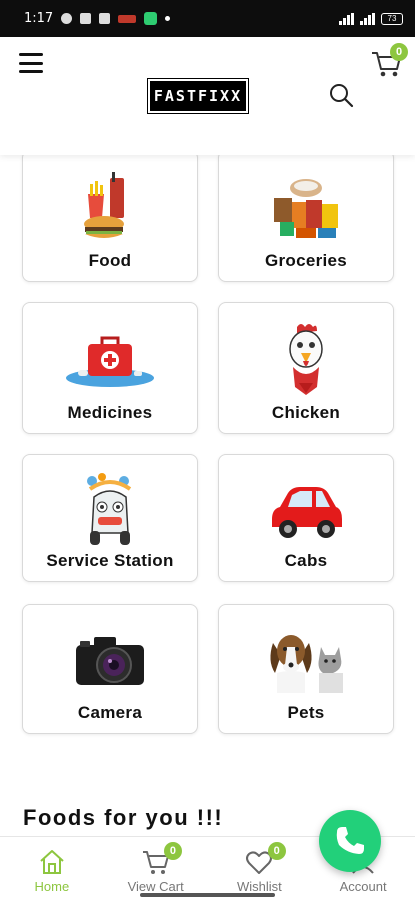 The width and height of the screenshot is (415, 900). I want to click on category-label: Service Station, so click(110, 560).